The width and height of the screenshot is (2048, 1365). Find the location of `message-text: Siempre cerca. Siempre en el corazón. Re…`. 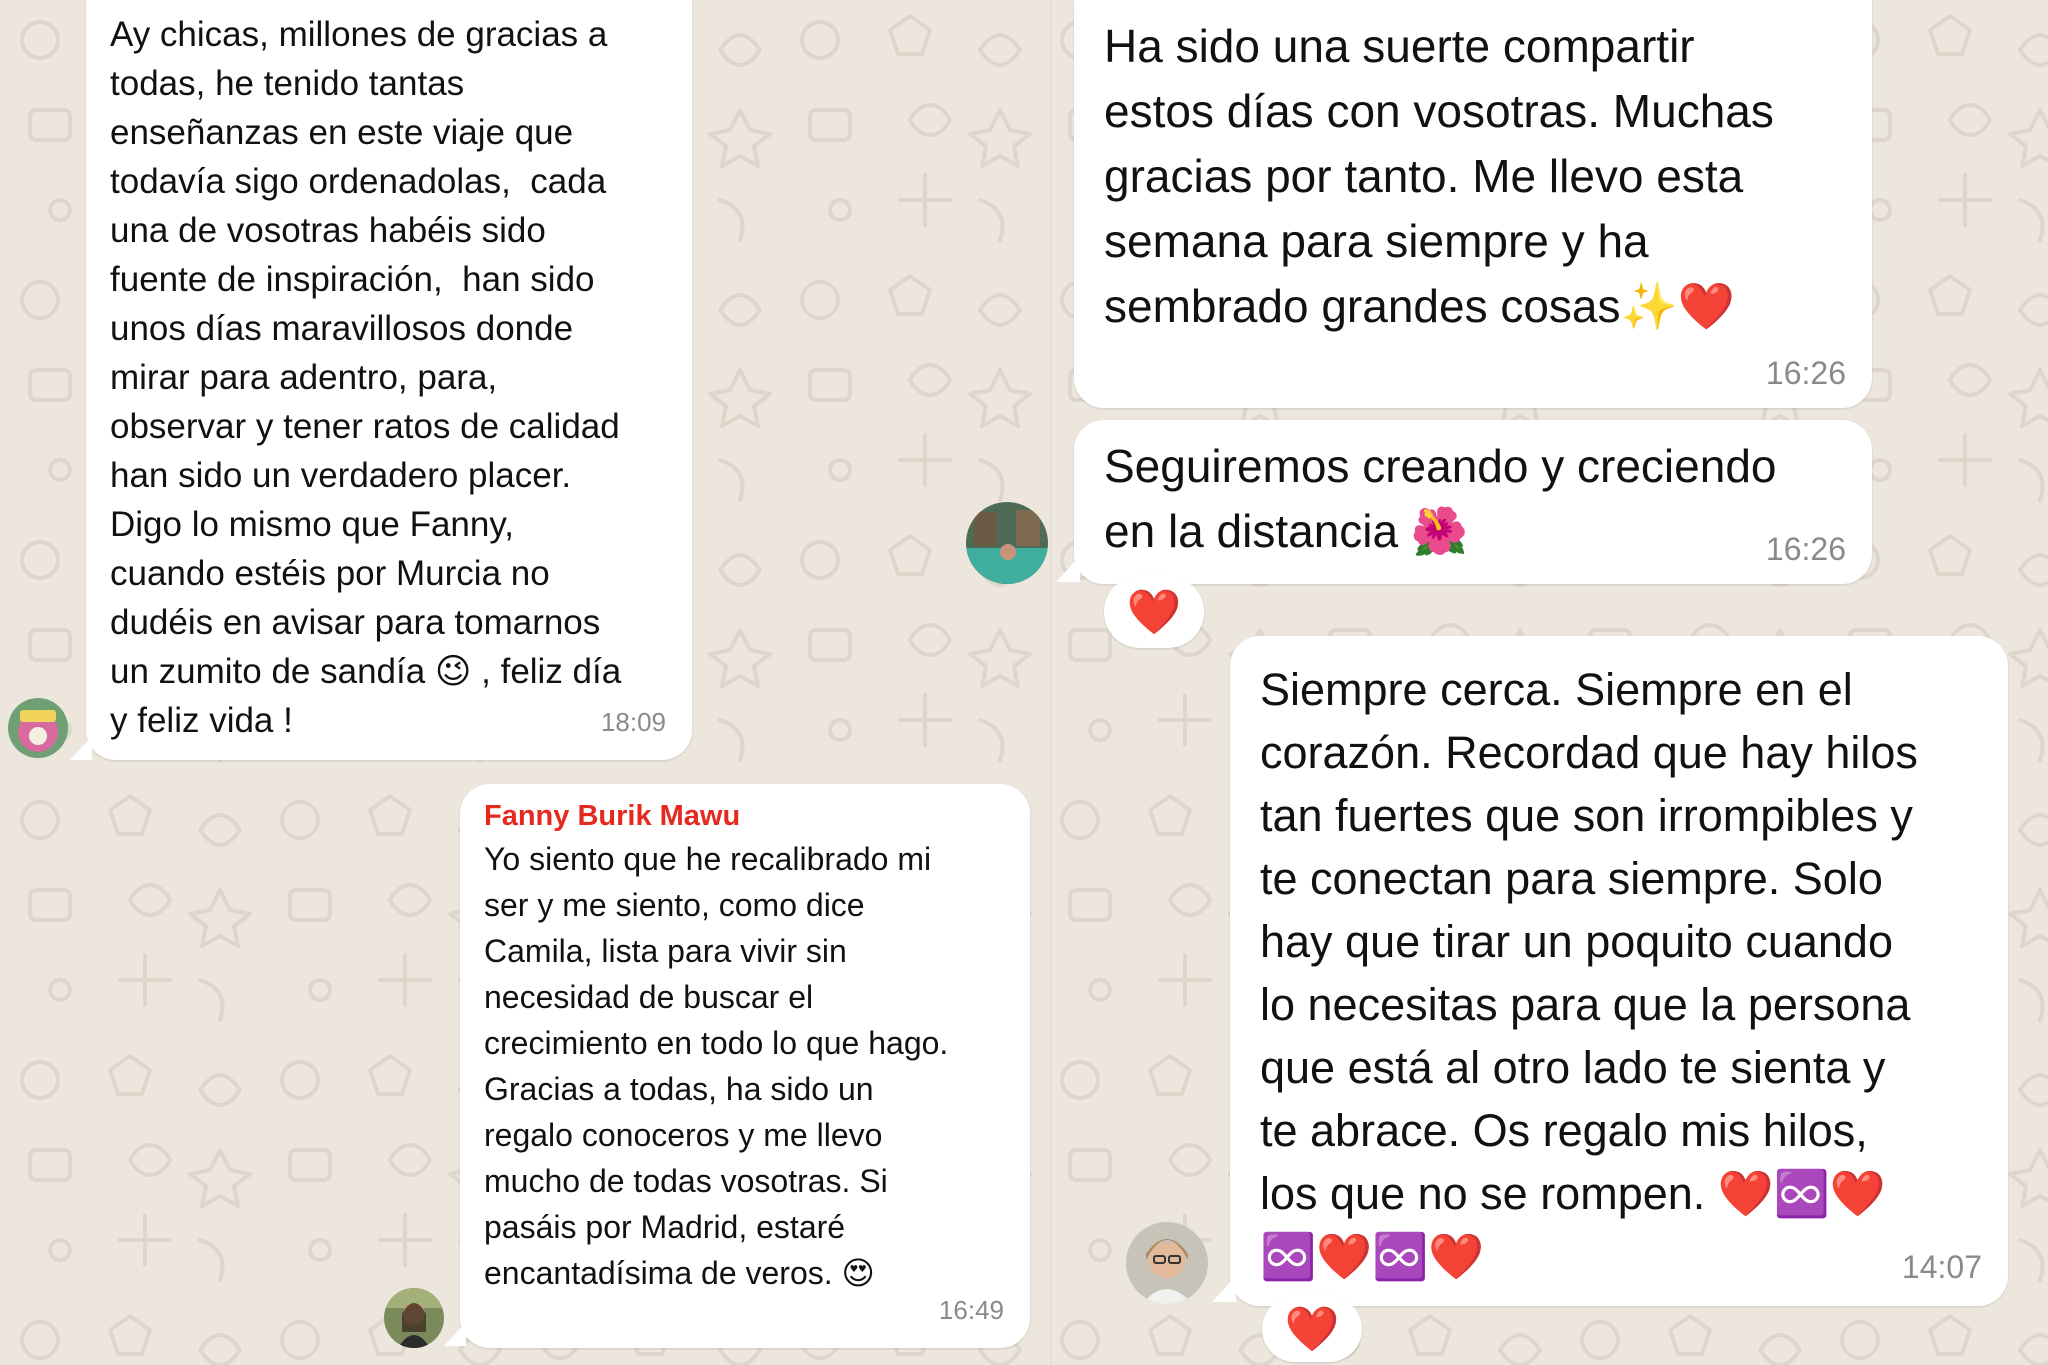

message-text: Siempre cerca. Siempre en el corazón. Re… is located at coordinates (1589, 973).